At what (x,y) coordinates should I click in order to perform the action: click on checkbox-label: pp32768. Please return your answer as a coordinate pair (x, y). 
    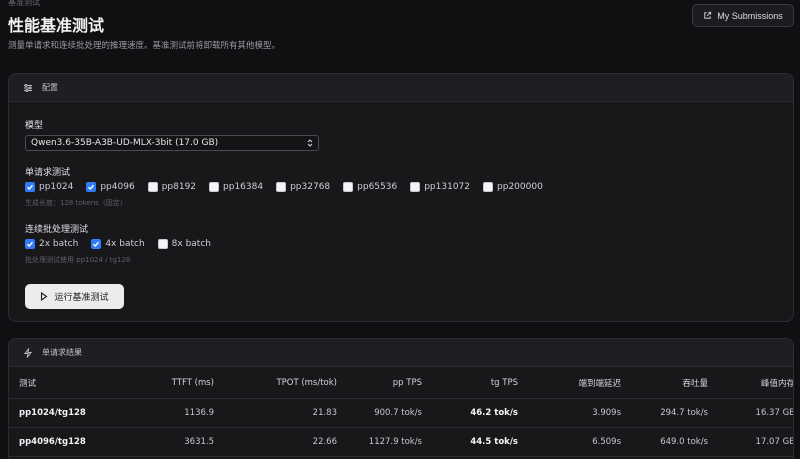
    Looking at the image, I should click on (310, 187).